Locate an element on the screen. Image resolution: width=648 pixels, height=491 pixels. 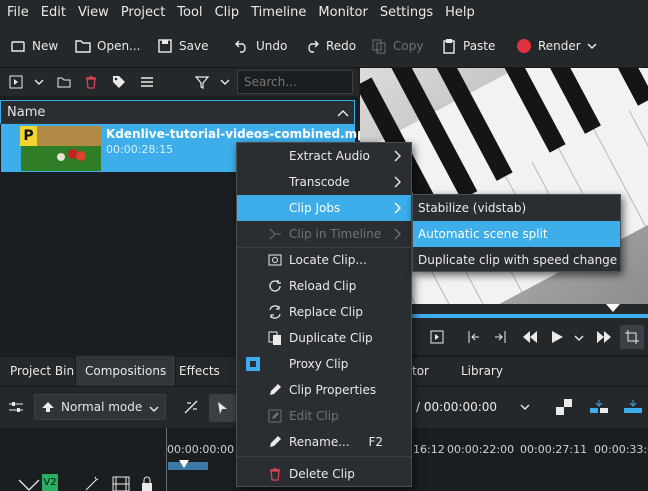
menu-edit: Edit is located at coordinates (53, 12).